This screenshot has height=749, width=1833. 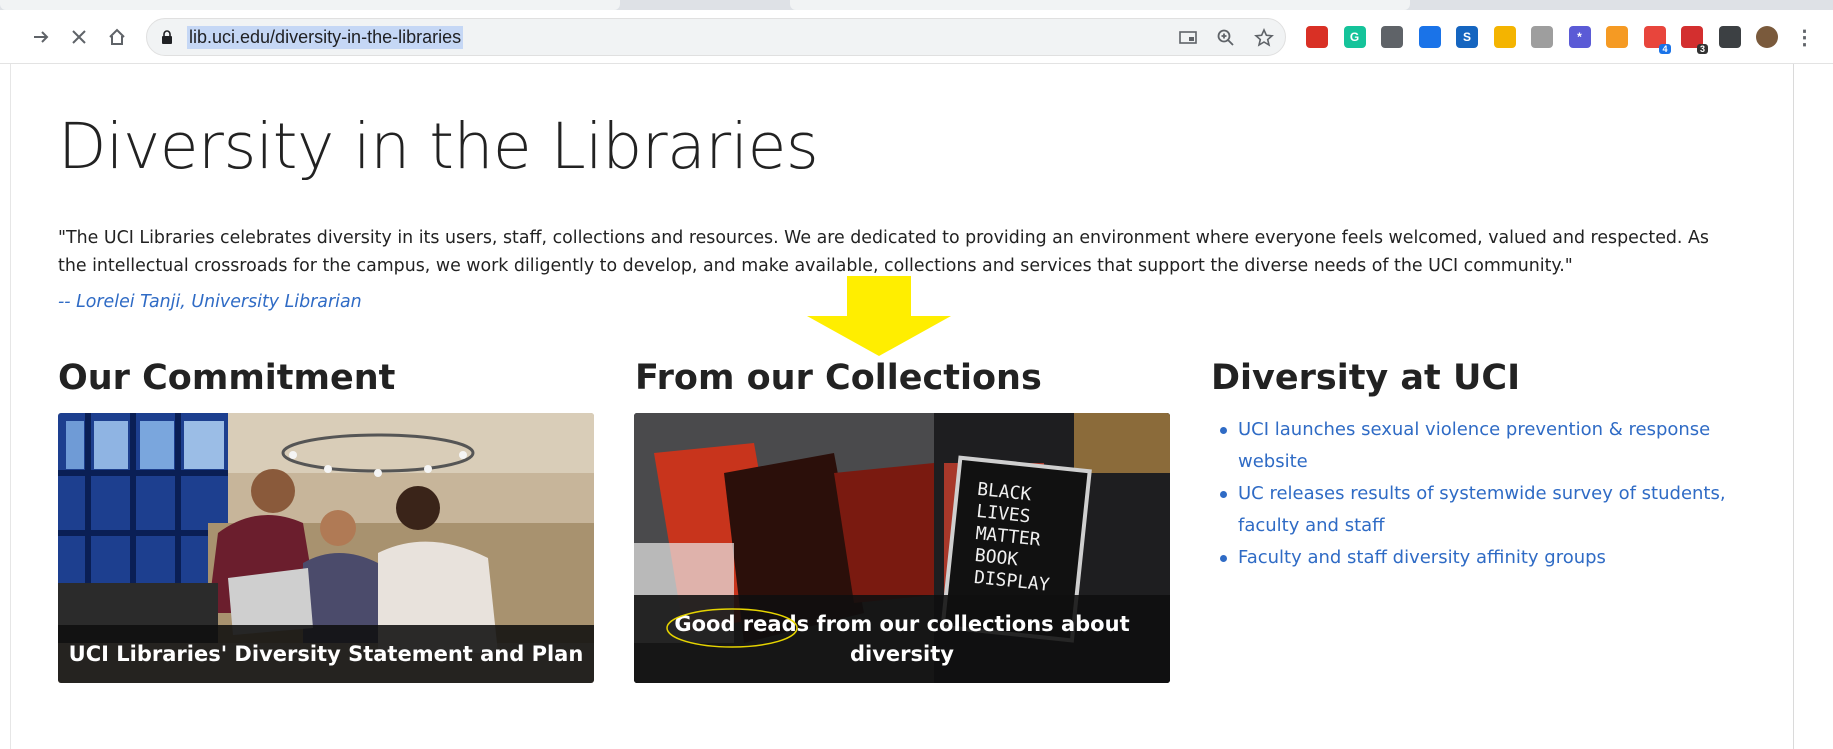 I want to click on menu-icon: ⋮, so click(x=1805, y=37).